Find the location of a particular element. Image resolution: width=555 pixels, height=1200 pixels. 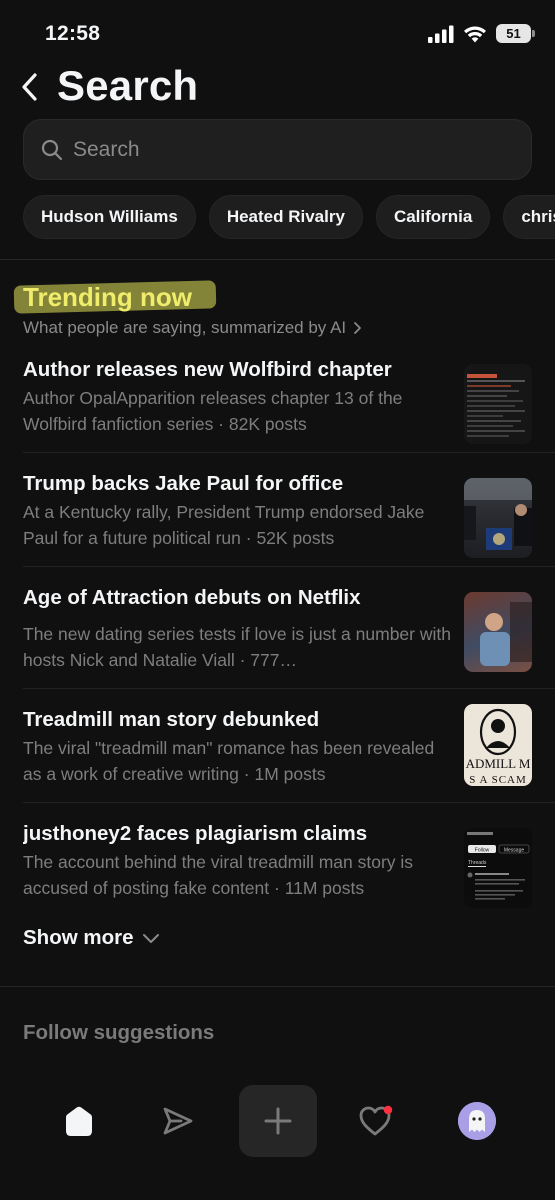

search-icon is located at coordinates (52, 149).